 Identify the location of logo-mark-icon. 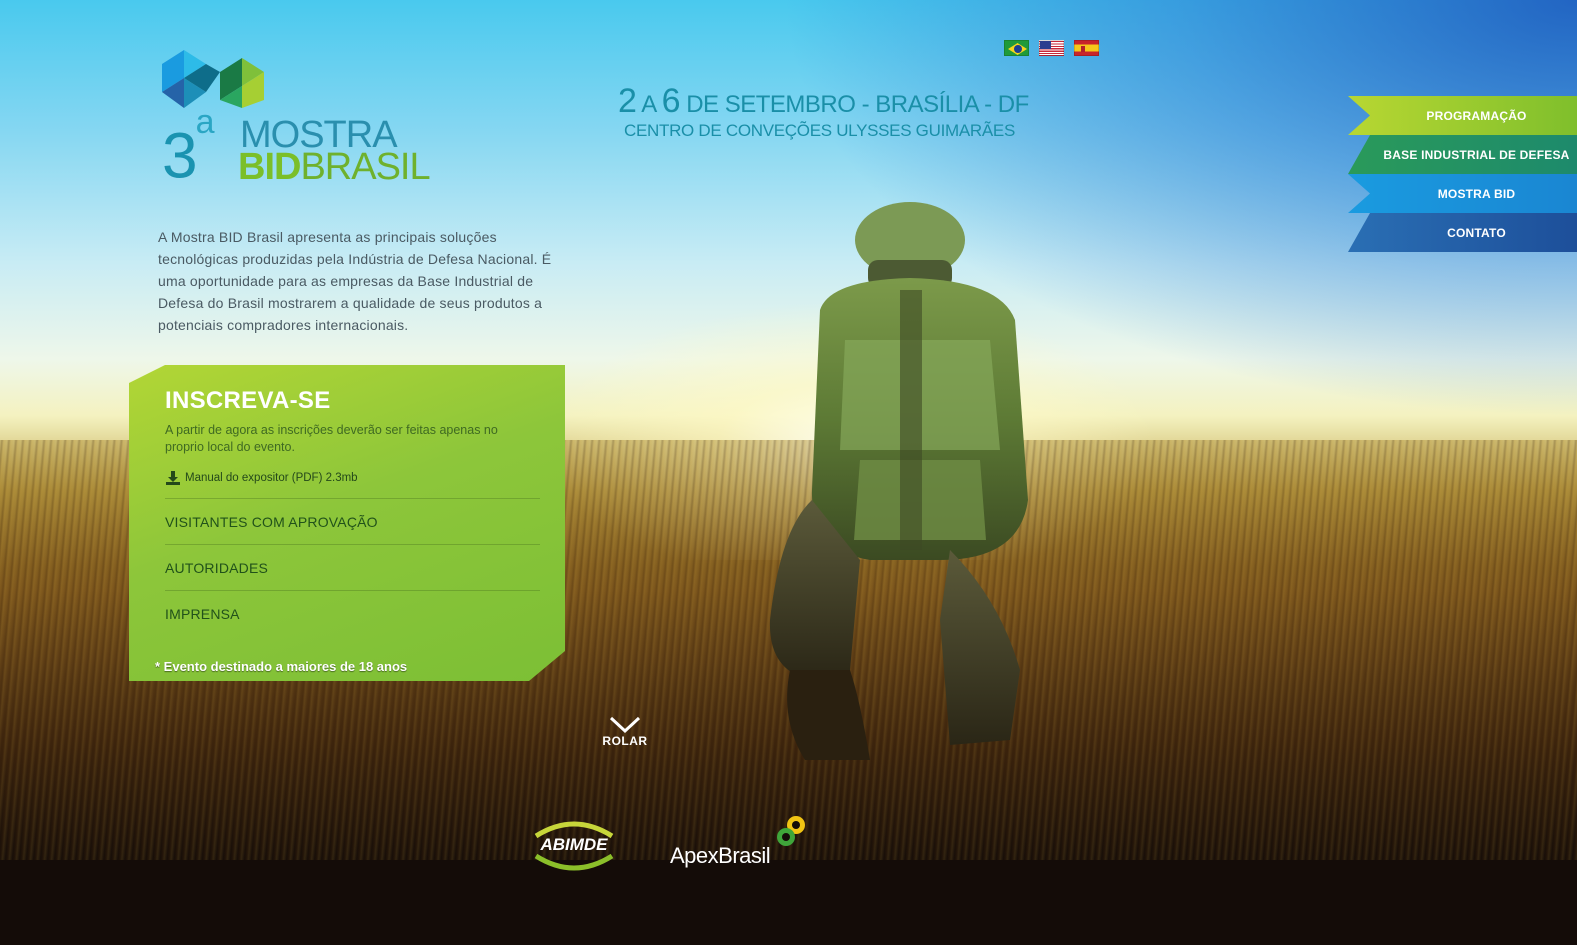
(213, 79).